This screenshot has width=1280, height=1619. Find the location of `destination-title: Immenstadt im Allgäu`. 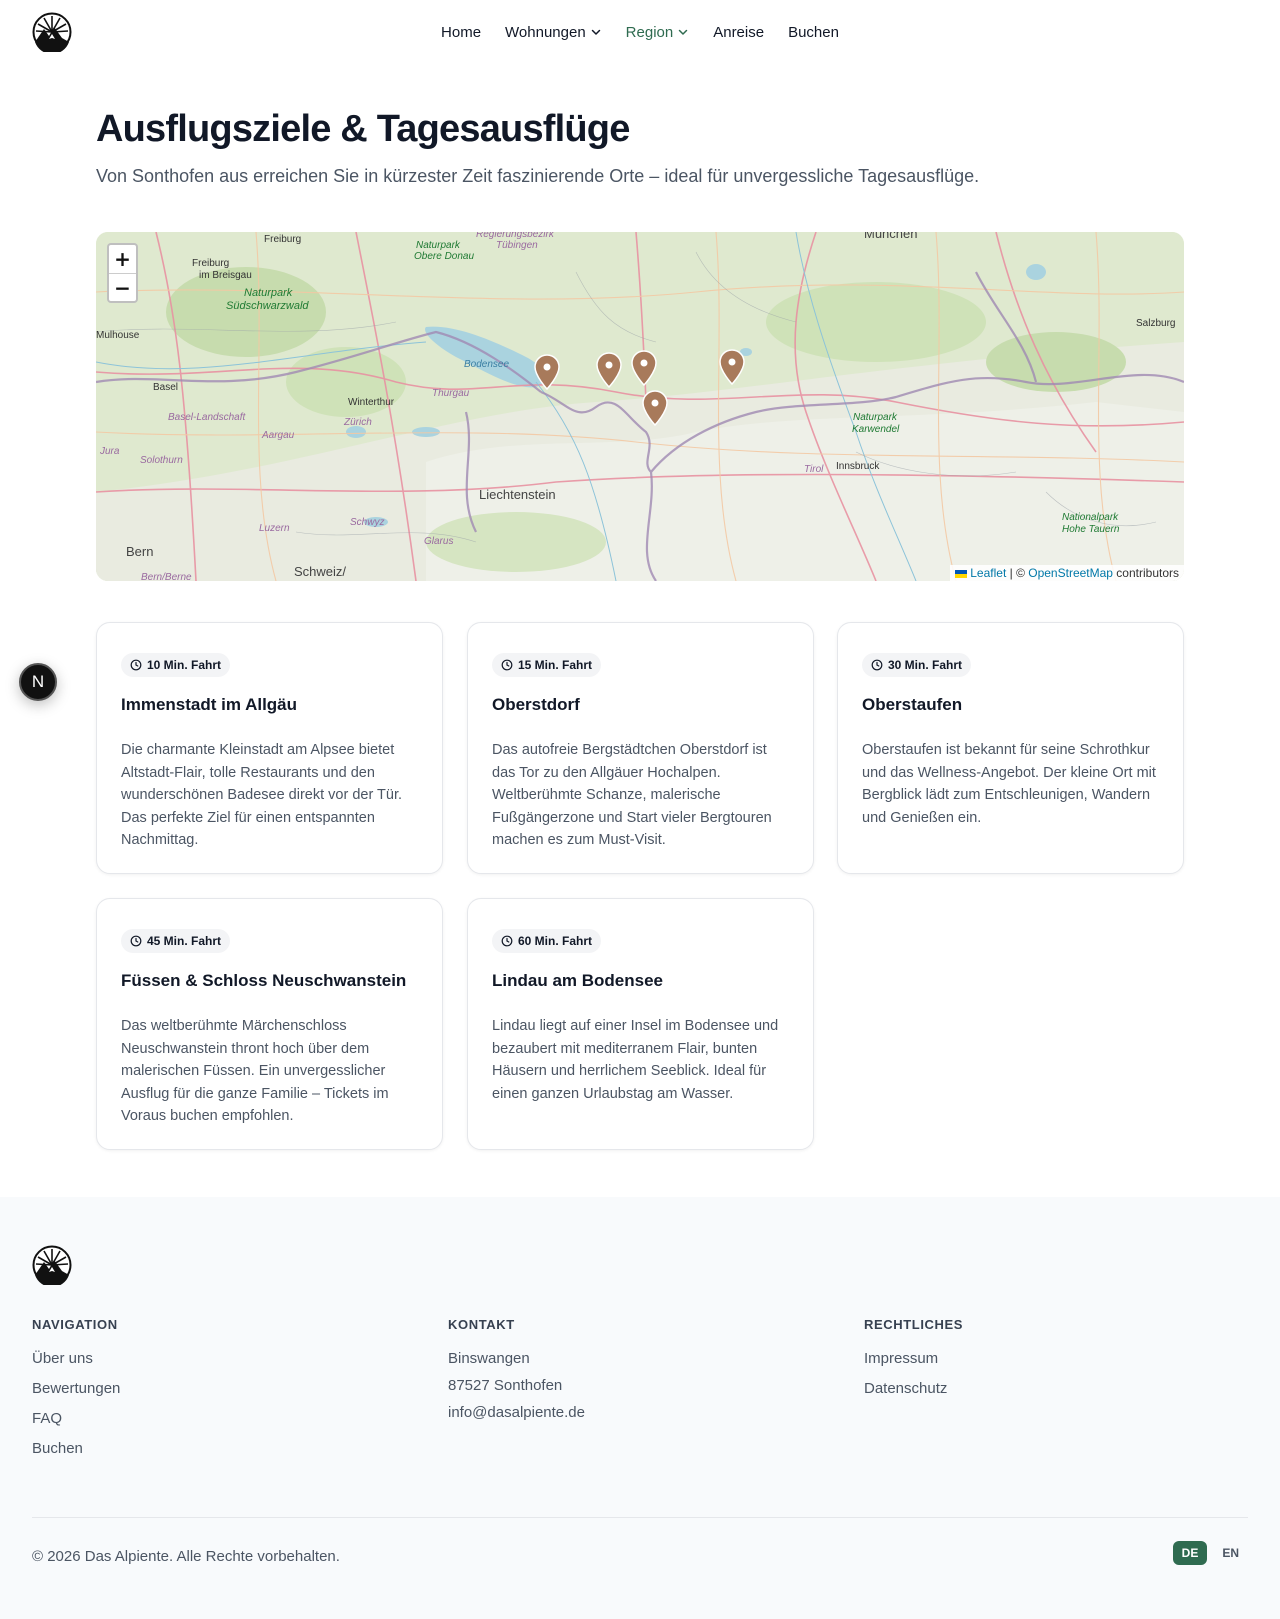

destination-title: Immenstadt im Allgäu is located at coordinates (209, 704).